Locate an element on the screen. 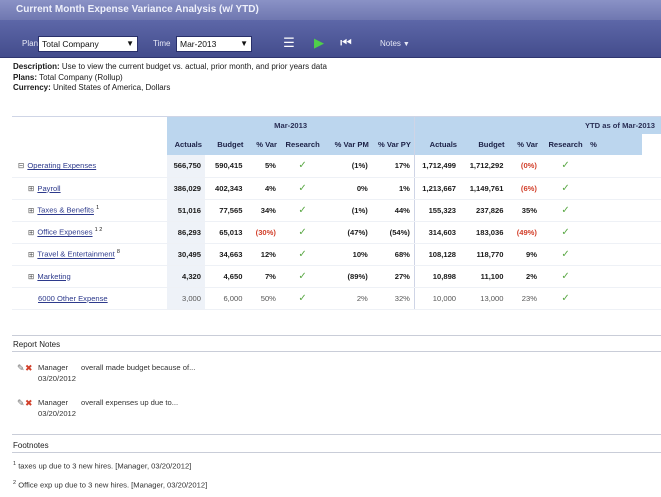  row-label-link: Payroll is located at coordinates (48, 188).